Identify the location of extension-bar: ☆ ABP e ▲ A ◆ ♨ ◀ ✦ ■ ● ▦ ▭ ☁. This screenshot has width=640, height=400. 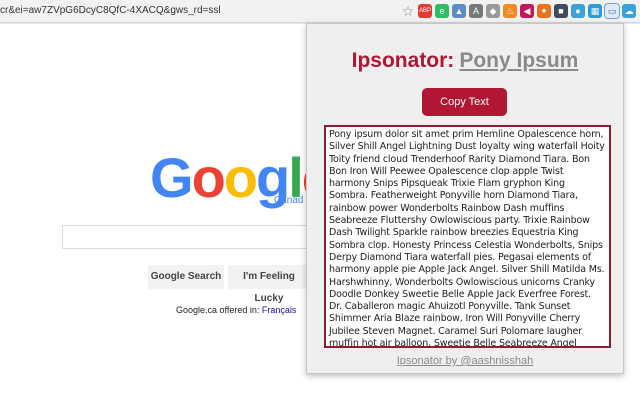
(518, 11).